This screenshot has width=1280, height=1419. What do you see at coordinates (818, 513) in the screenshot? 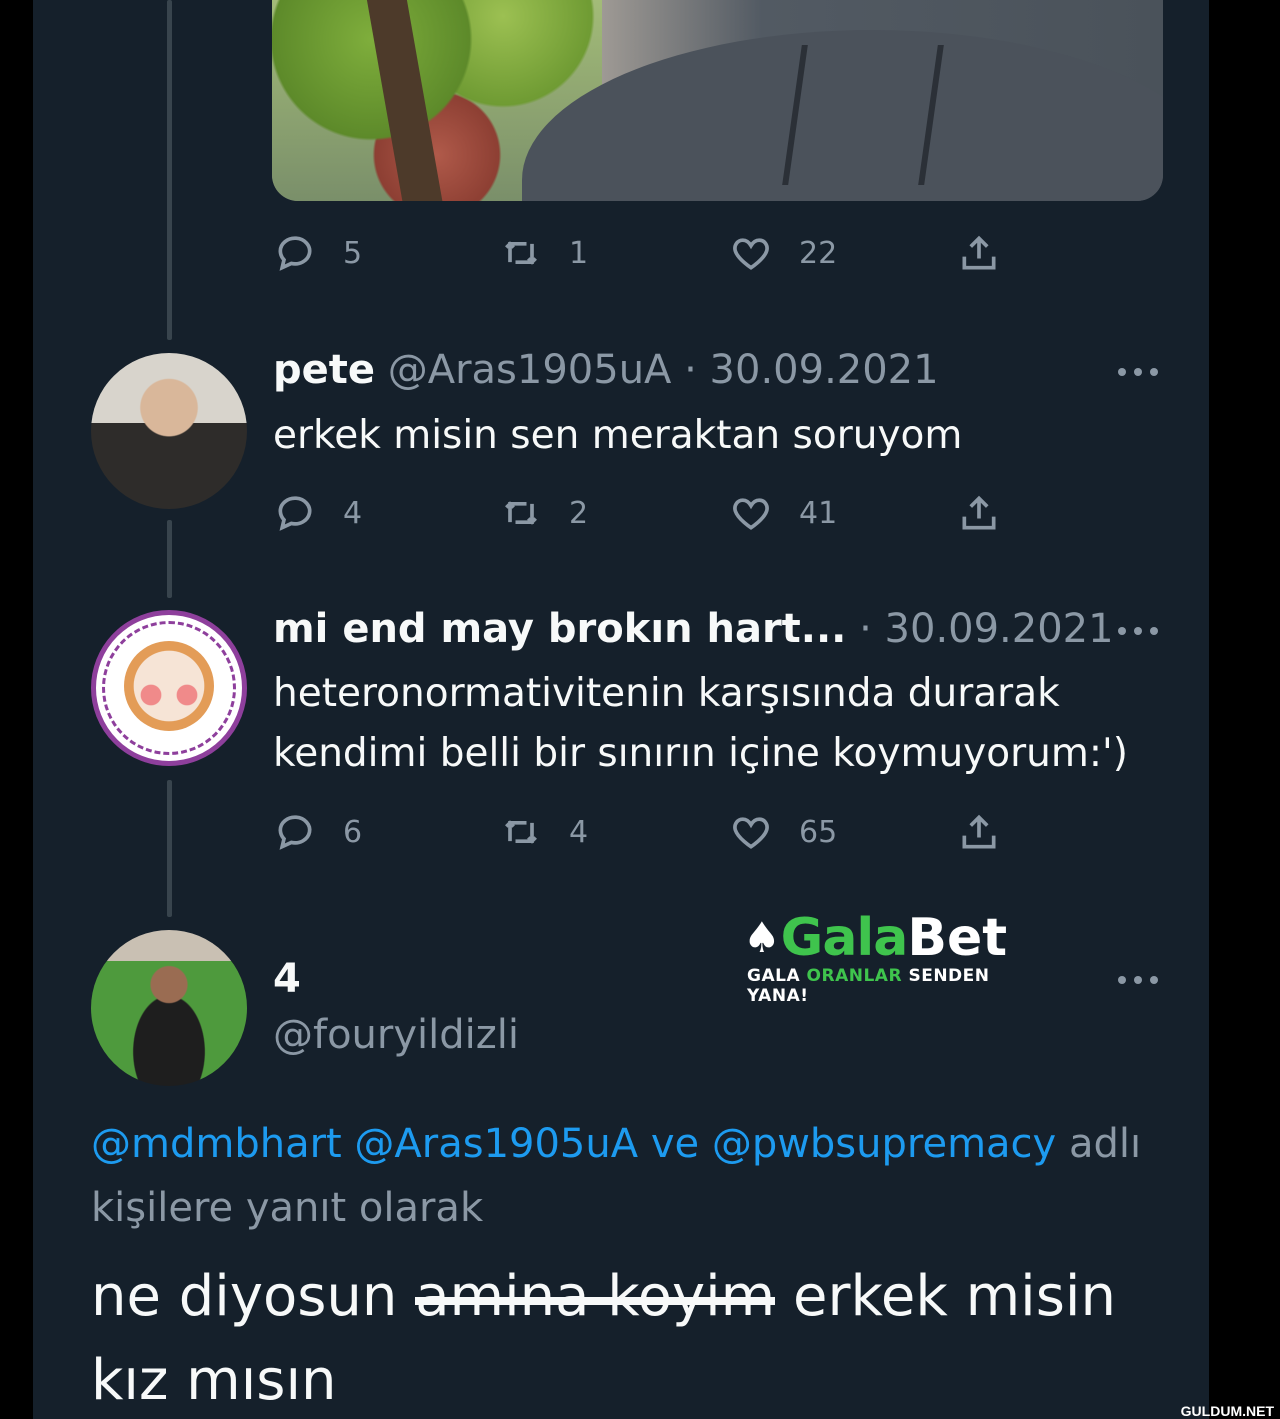
I see `like-count: 41` at bounding box center [818, 513].